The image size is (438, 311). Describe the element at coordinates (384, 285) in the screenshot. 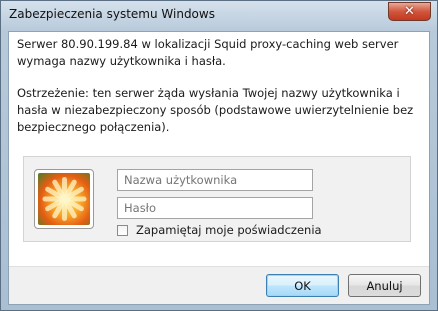

I see `cancel-button: Anuluj` at that location.